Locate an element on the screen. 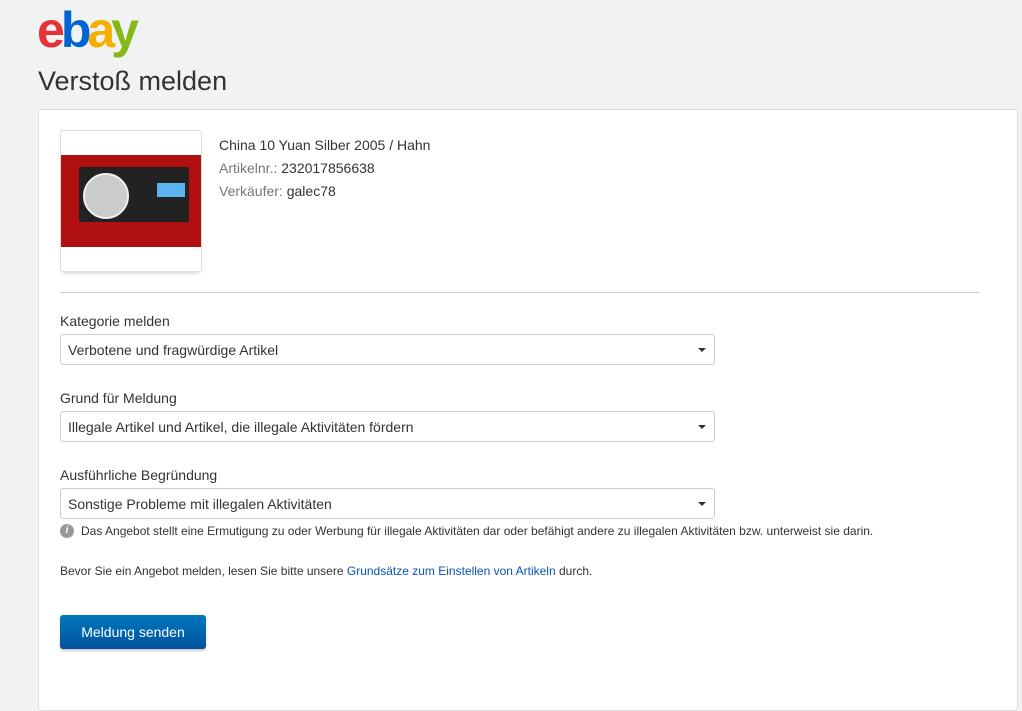 The image size is (1022, 711). policy-link: Grundsätze zum Einstellen von Artikeln is located at coordinates (451, 571).